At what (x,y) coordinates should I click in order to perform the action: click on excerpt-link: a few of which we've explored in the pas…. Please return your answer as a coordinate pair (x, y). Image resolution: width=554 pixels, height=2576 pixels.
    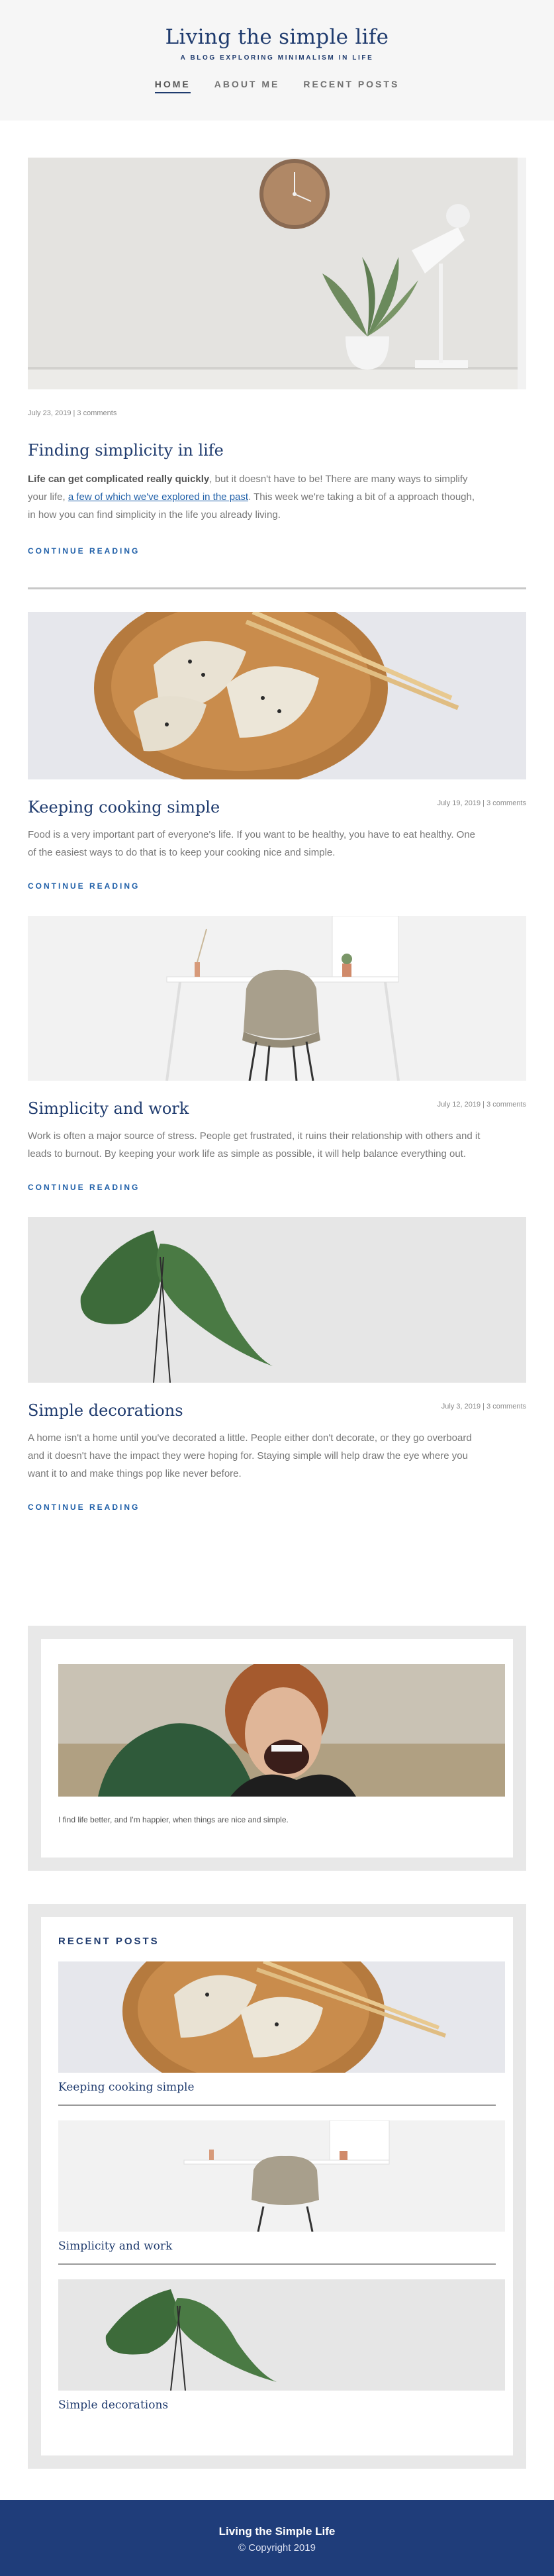
    Looking at the image, I should click on (158, 497).